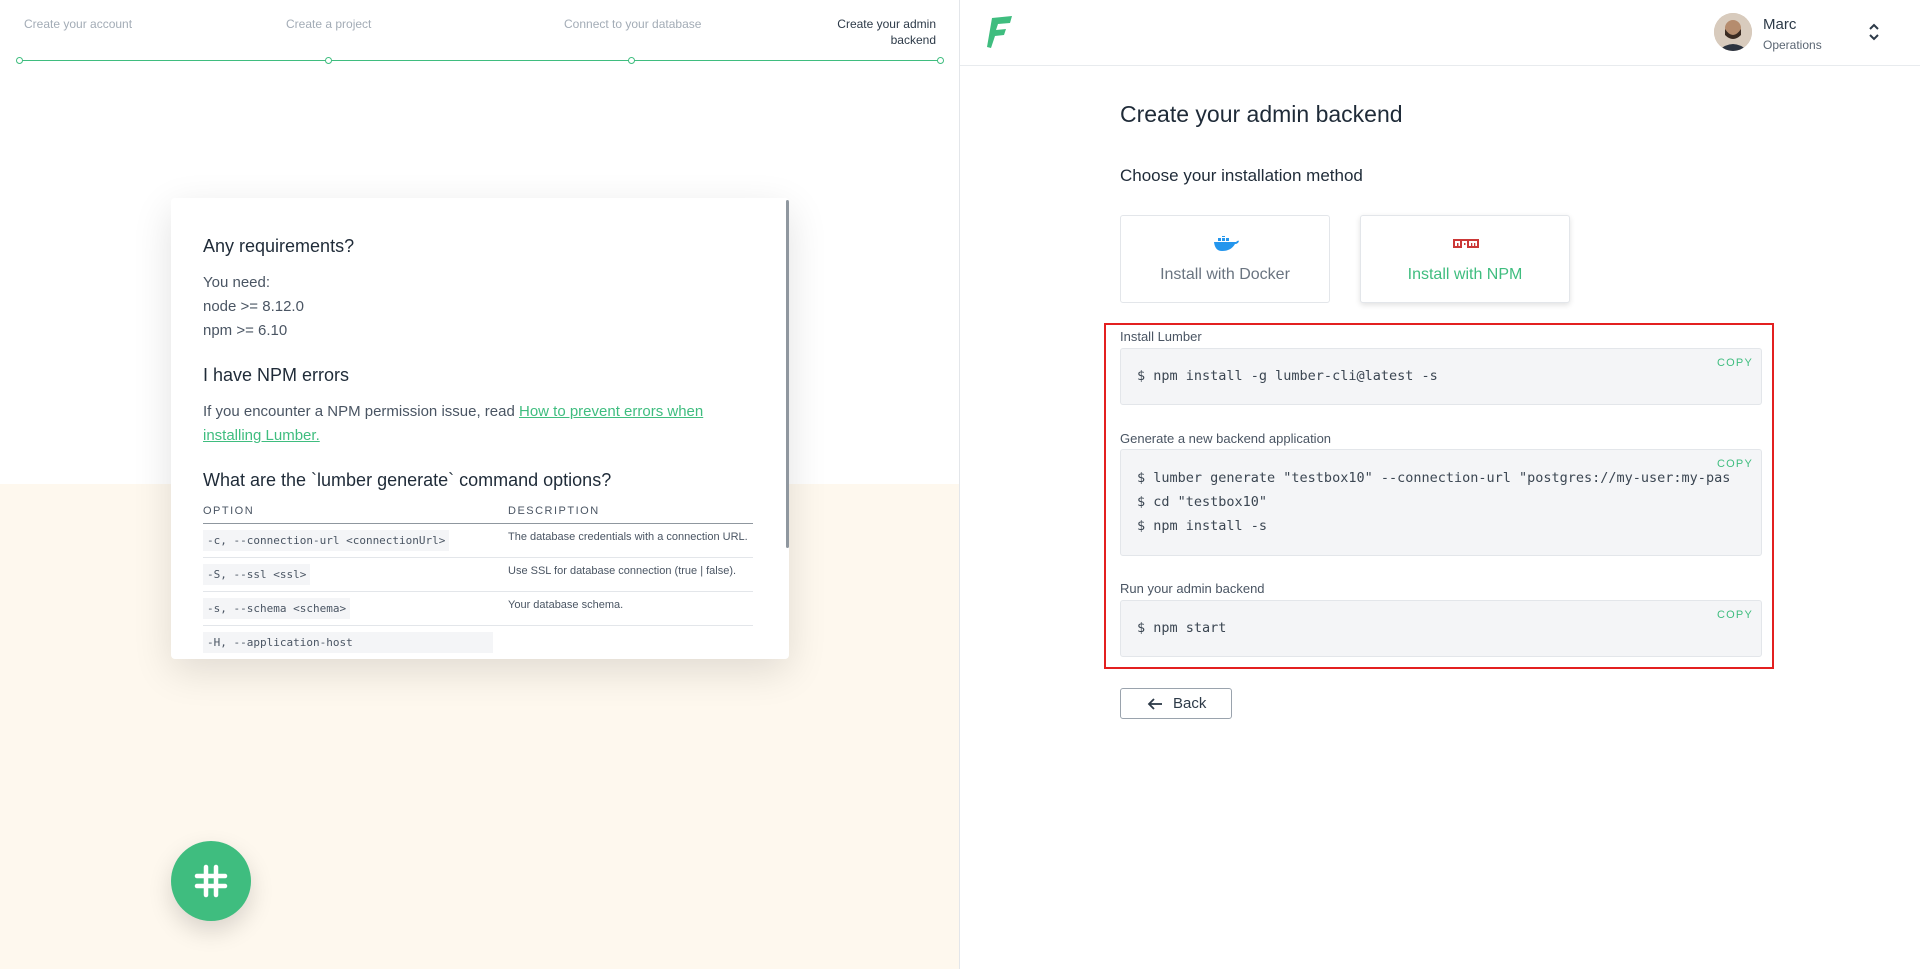 The height and width of the screenshot is (969, 1920). Describe the element at coordinates (1241, 175) in the screenshot. I see `installation-method-heading: Choose your installation method` at that location.